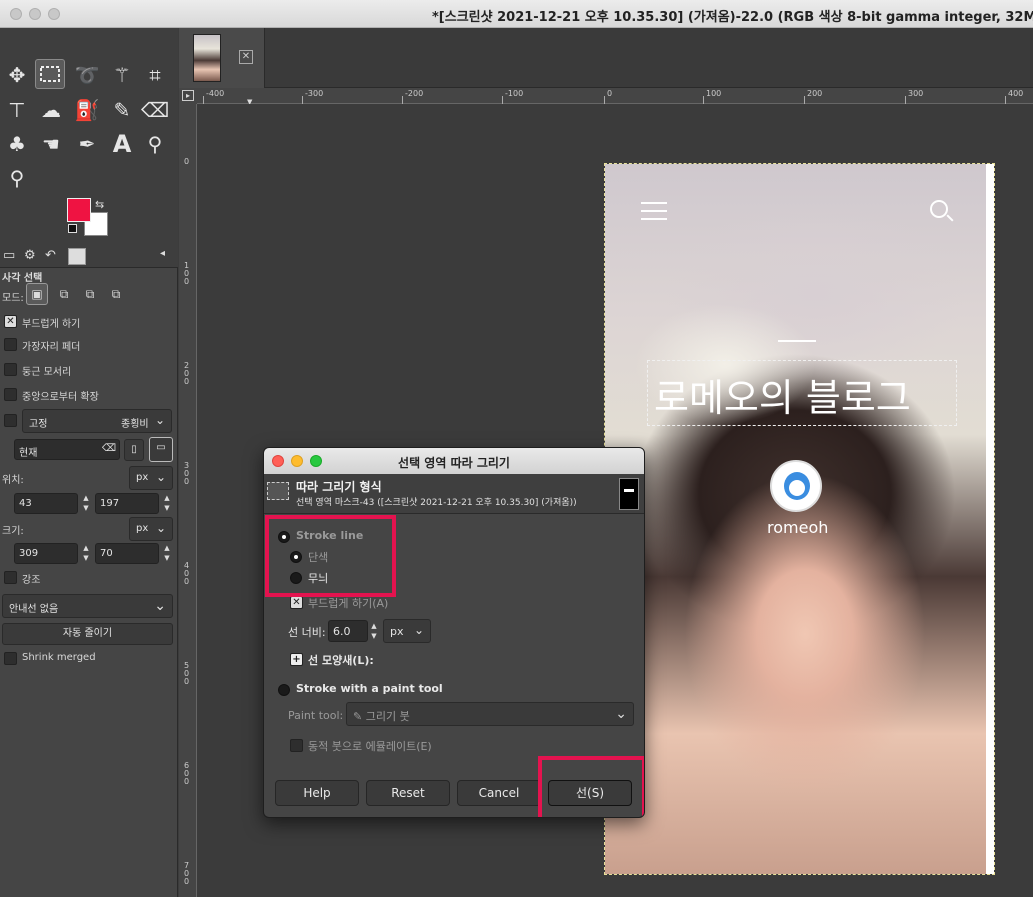 This screenshot has height=897, width=1033. Describe the element at coordinates (134, 450) in the screenshot. I see `portrait-icon: ▯` at that location.